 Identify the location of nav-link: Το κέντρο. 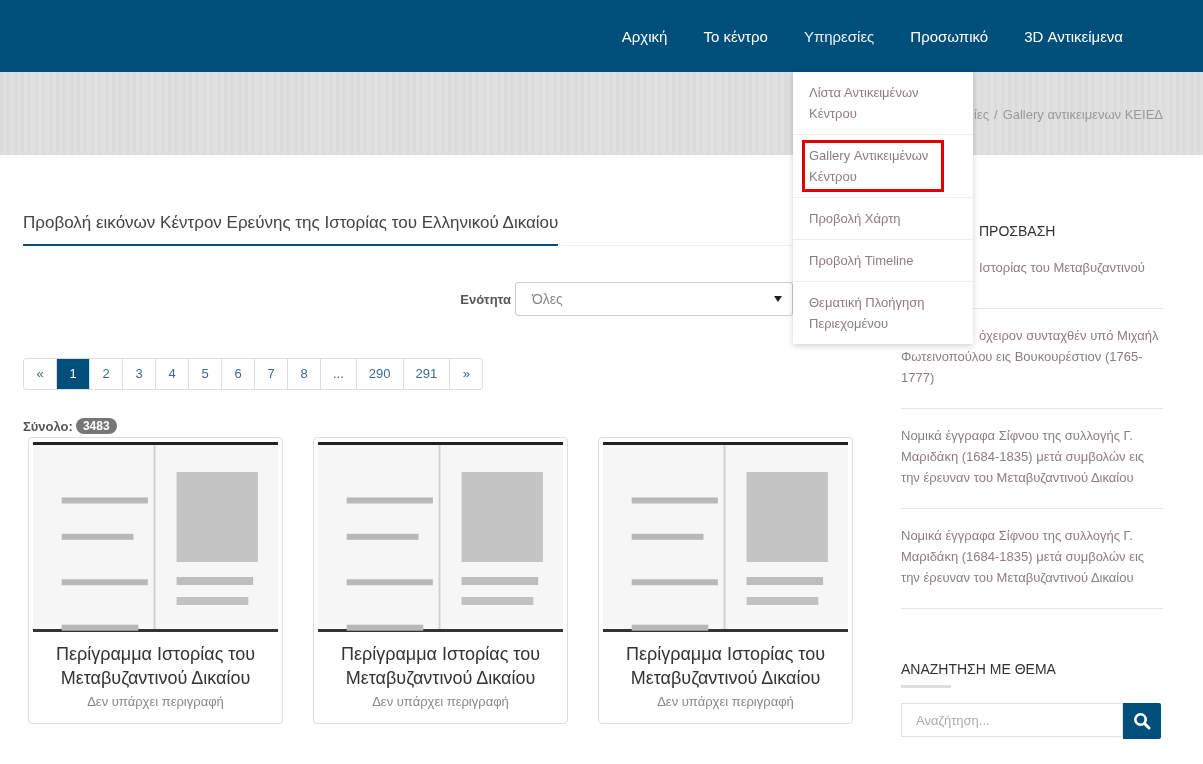
(735, 36).